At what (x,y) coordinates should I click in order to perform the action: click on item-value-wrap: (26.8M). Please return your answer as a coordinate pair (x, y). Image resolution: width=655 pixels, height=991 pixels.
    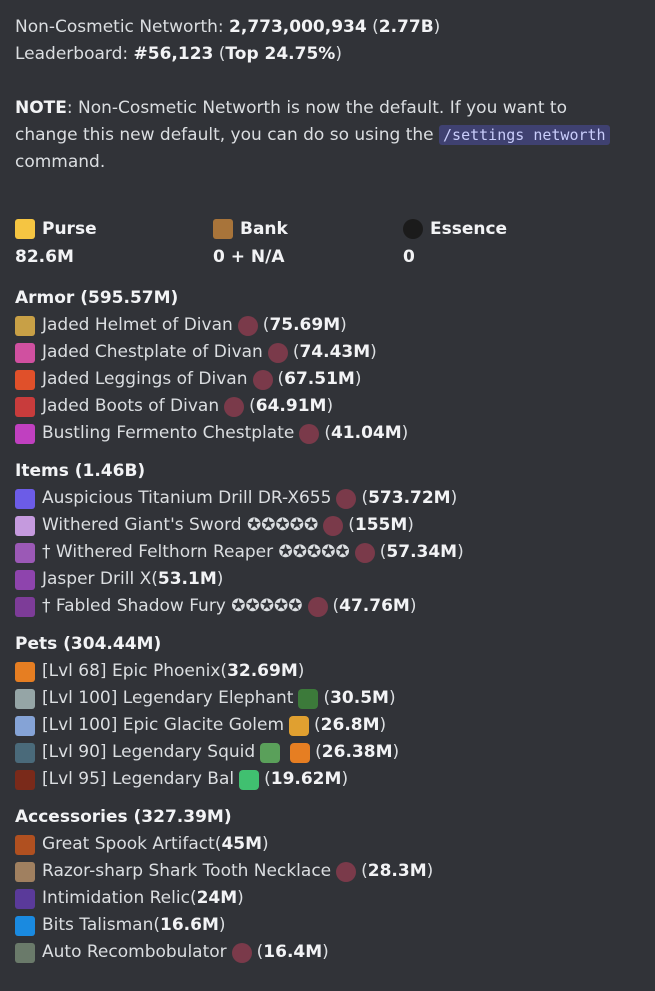
    Looking at the image, I should click on (350, 725).